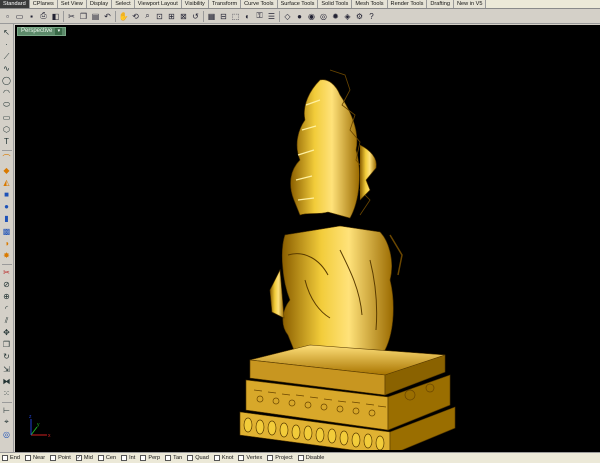 The width and height of the screenshot is (600, 463). Describe the element at coordinates (287, 16) in the screenshot. I see `wireframe-icon: ◇` at that location.